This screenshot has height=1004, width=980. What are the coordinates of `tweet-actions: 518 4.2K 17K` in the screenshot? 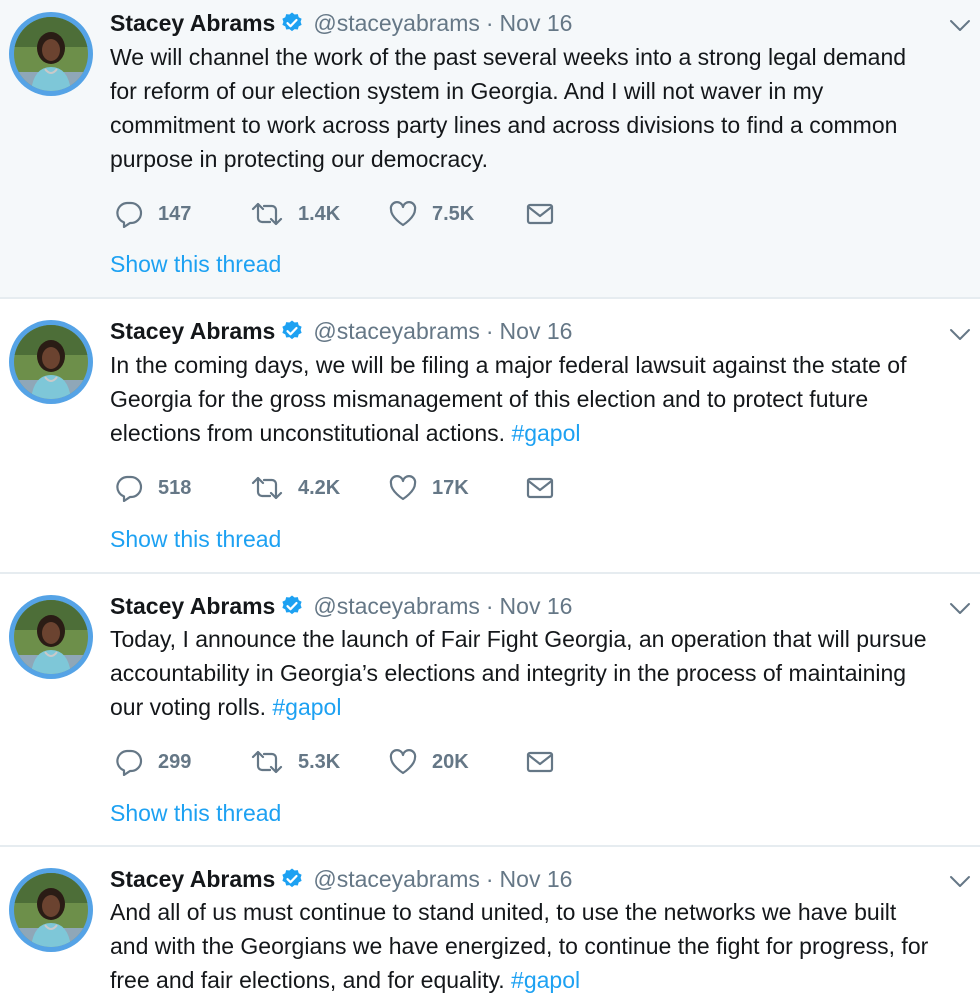 It's located at (334, 488).